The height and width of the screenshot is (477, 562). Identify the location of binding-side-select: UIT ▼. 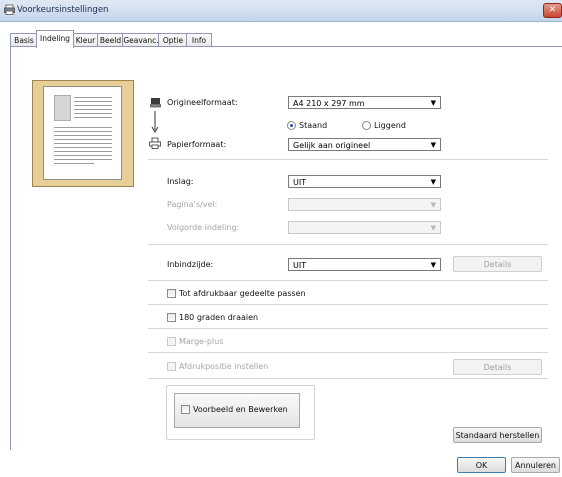
(364, 264).